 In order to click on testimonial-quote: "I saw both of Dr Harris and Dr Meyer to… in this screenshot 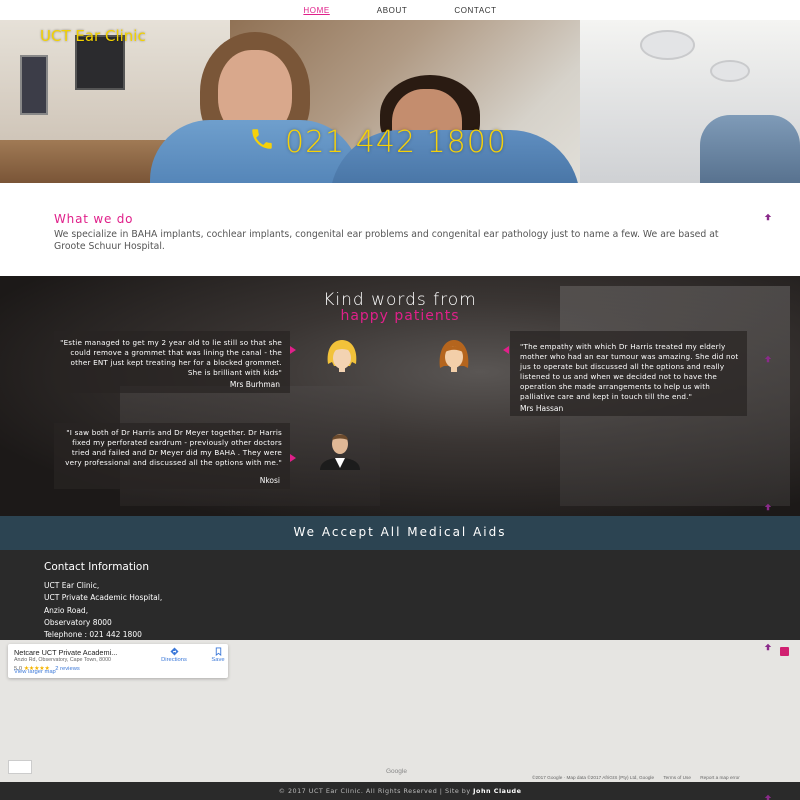, I will do `click(173, 447)`.